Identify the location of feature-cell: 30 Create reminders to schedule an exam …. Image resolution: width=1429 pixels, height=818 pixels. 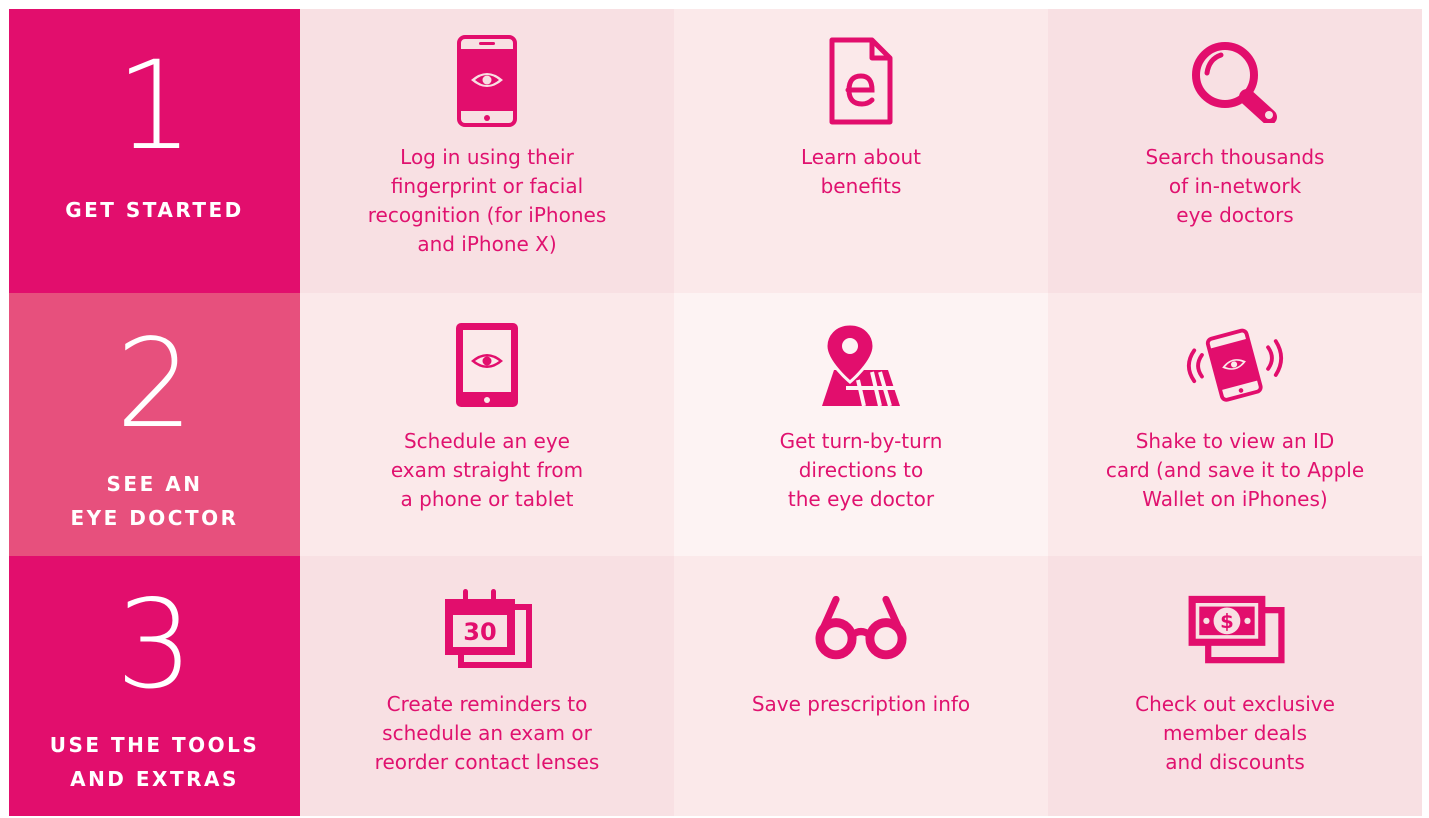
(487, 686).